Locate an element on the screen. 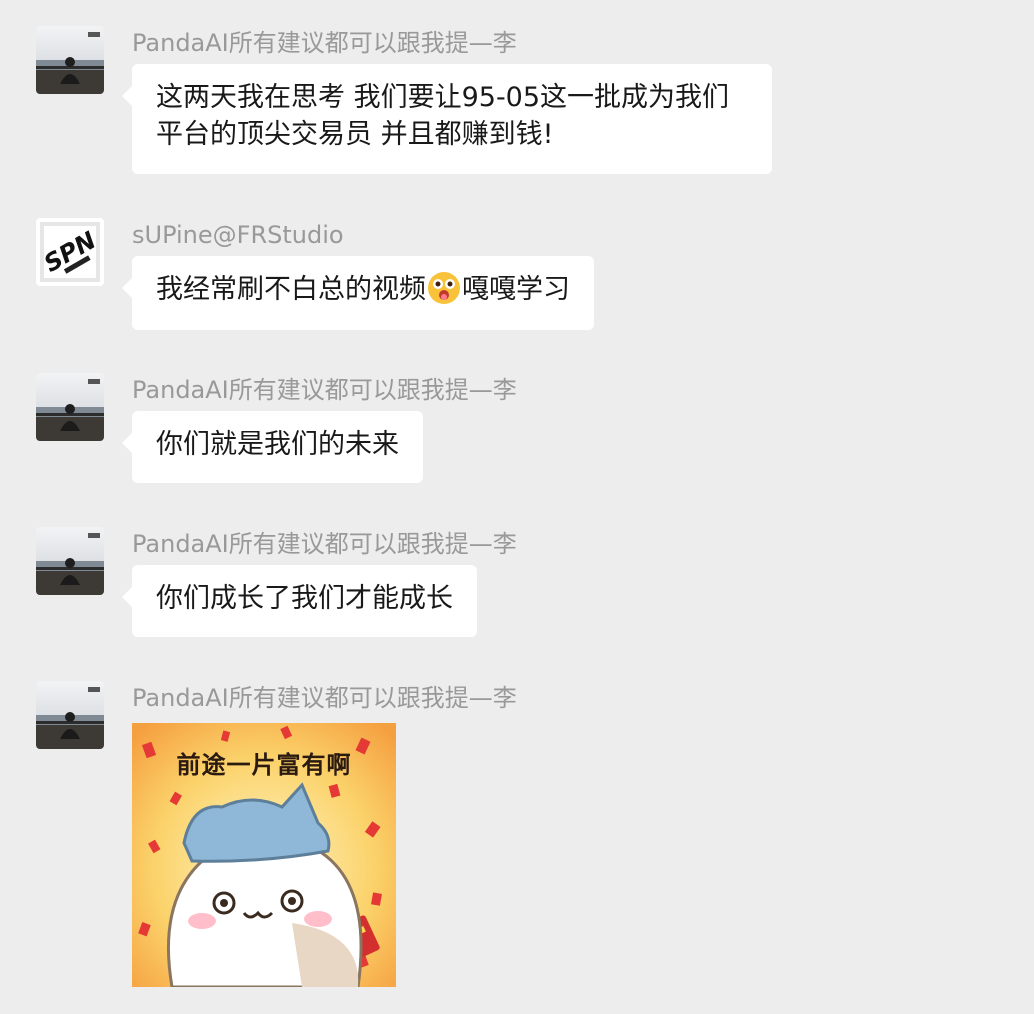 The height and width of the screenshot is (1014, 1034). spn-logo-icon: SPN is located at coordinates (70, 252).